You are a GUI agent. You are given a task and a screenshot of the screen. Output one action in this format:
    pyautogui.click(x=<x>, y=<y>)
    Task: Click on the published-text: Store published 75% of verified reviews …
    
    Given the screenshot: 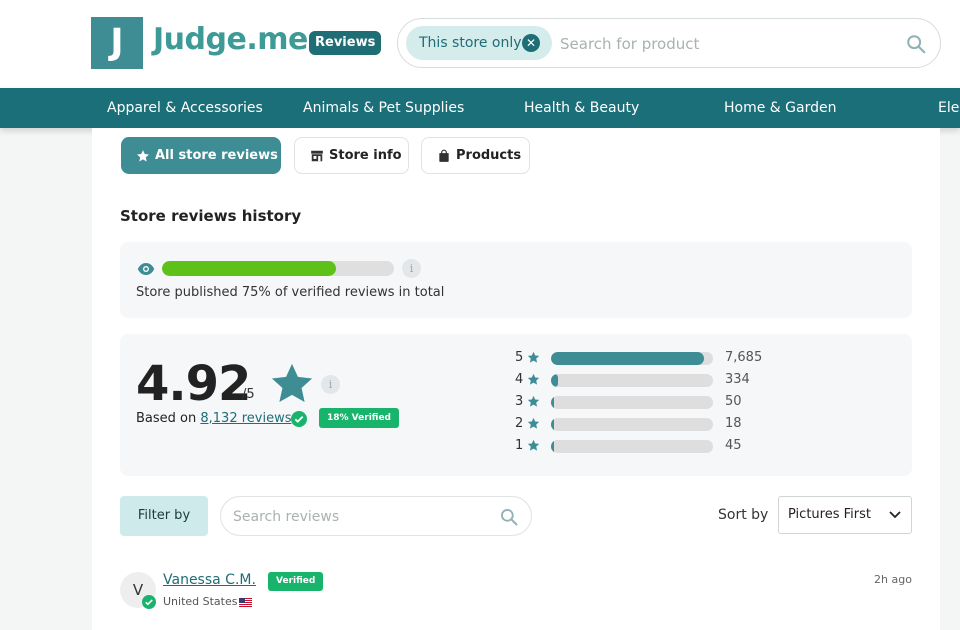 What is the action you would take?
    pyautogui.click(x=290, y=292)
    